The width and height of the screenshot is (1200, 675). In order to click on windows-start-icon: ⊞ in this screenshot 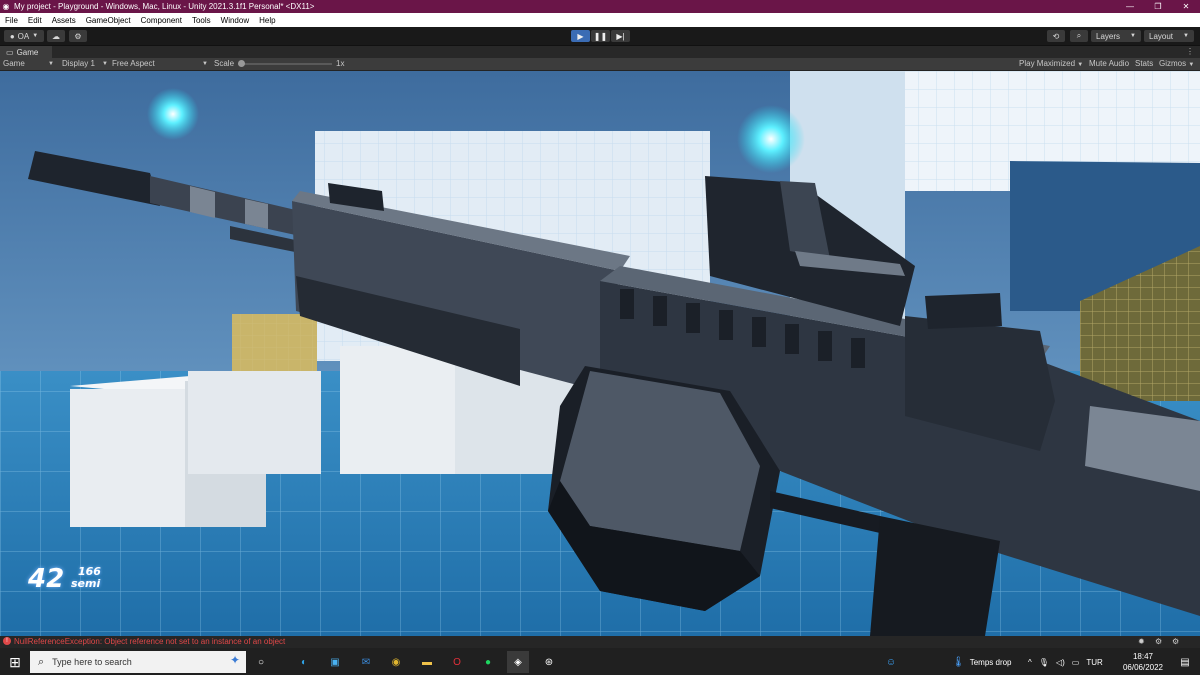, I will do `click(15, 662)`.